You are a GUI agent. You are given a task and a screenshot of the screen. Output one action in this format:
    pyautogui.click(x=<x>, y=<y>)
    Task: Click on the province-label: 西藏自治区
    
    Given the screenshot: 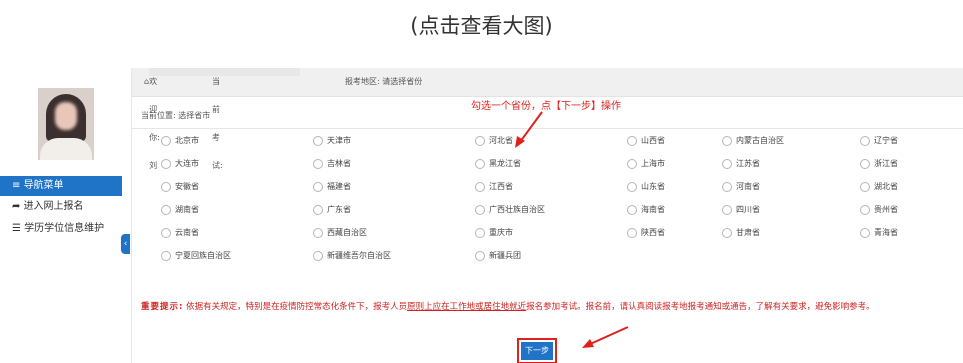 What is the action you would take?
    pyautogui.click(x=347, y=232)
    